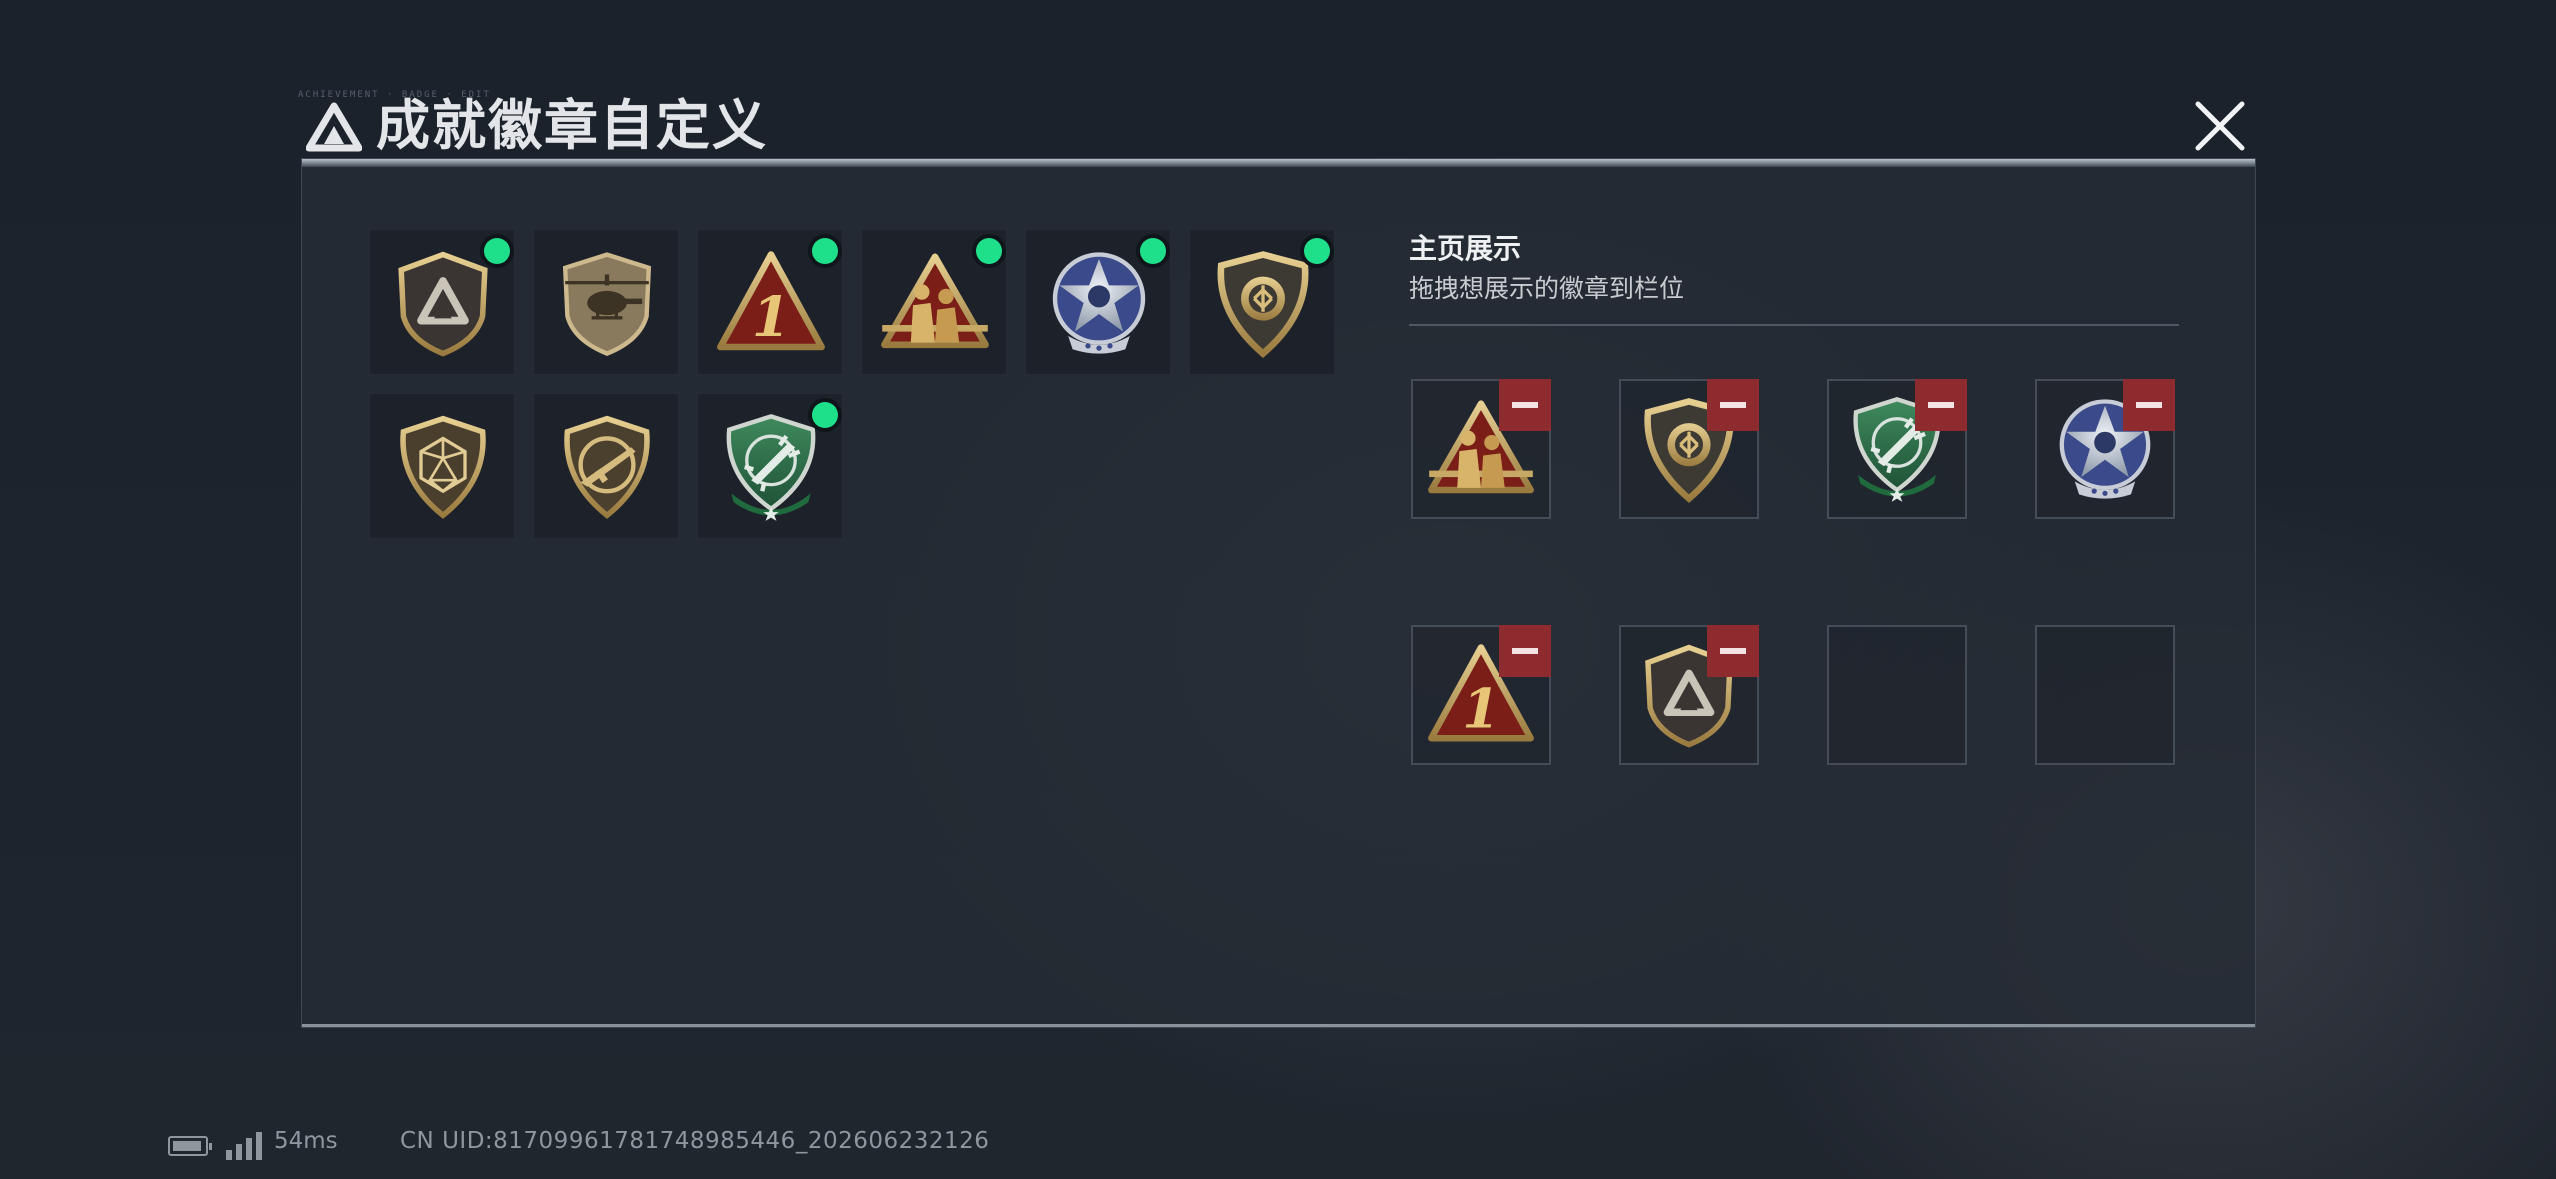 The height and width of the screenshot is (1179, 2556). I want to click on badge-tile-number-one-triangle, so click(770, 302).